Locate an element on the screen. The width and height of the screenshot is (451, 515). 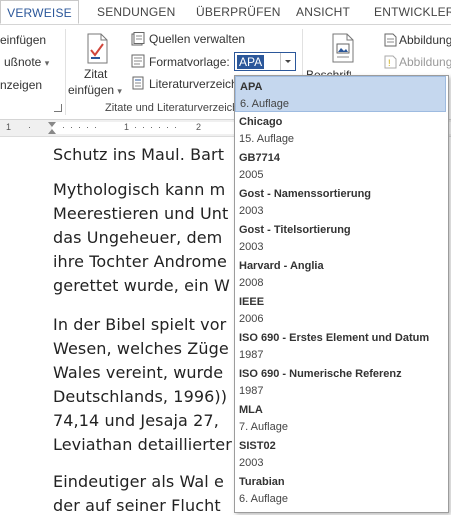
option-name: IEEE is located at coordinates (252, 302).